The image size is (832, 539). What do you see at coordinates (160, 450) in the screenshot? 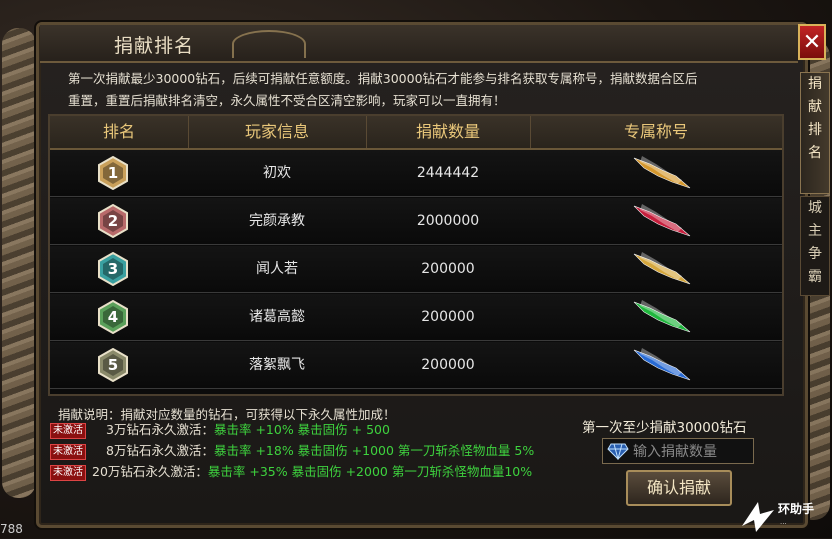
I see `tier-label: 8万钻石永久激活：` at bounding box center [160, 450].